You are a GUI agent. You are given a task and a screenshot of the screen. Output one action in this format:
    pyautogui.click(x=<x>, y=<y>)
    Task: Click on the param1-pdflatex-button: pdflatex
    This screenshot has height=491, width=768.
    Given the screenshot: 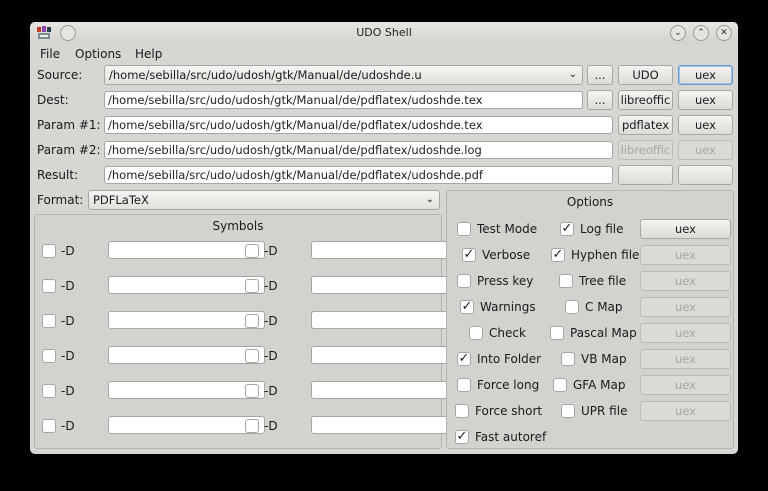 What is the action you would take?
    pyautogui.click(x=645, y=125)
    